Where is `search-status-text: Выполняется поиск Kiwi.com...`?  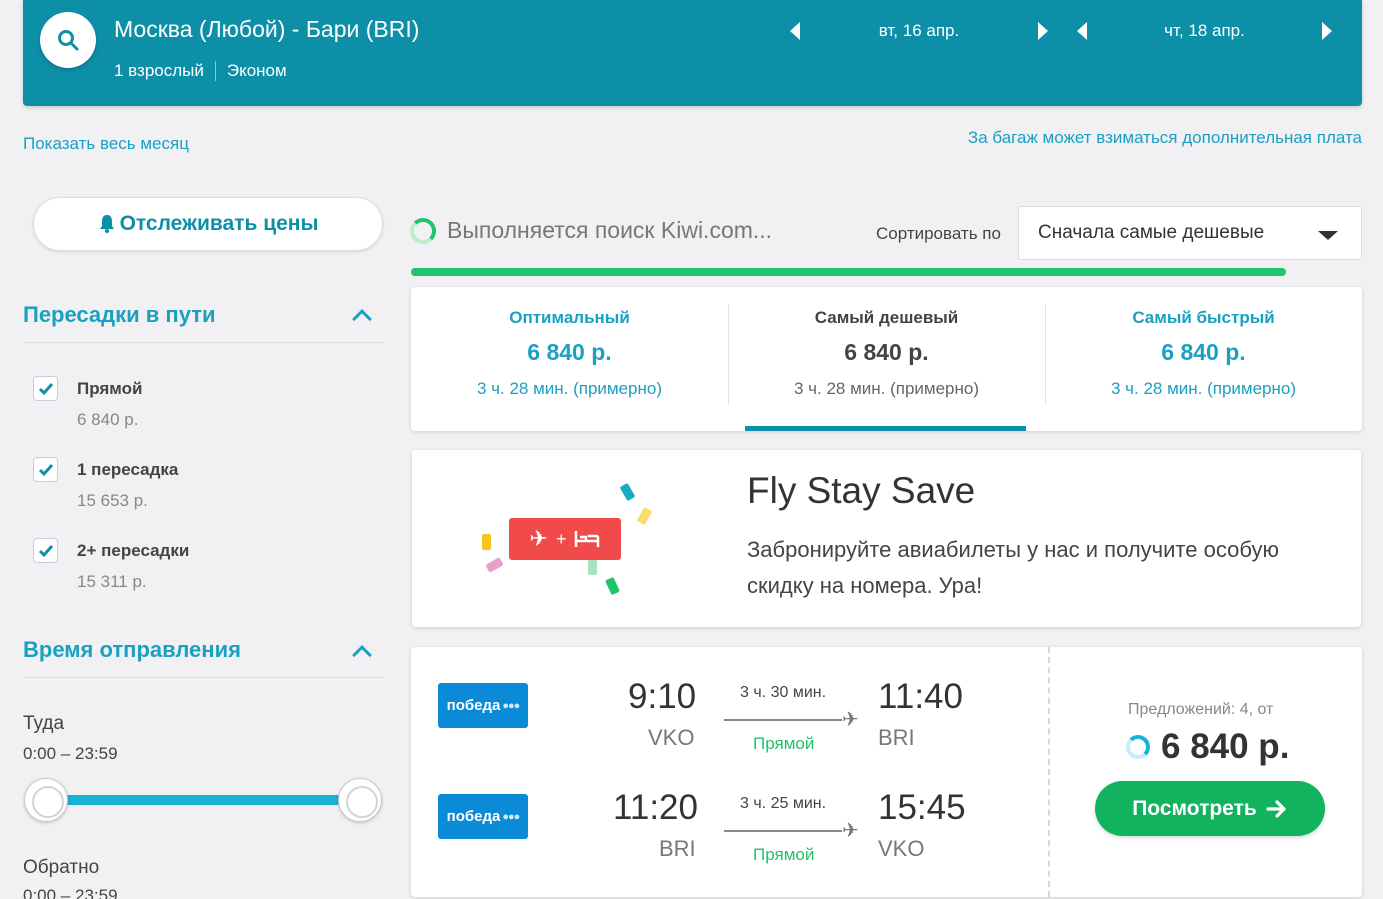 search-status-text: Выполняется поиск Kiwi.com... is located at coordinates (610, 230).